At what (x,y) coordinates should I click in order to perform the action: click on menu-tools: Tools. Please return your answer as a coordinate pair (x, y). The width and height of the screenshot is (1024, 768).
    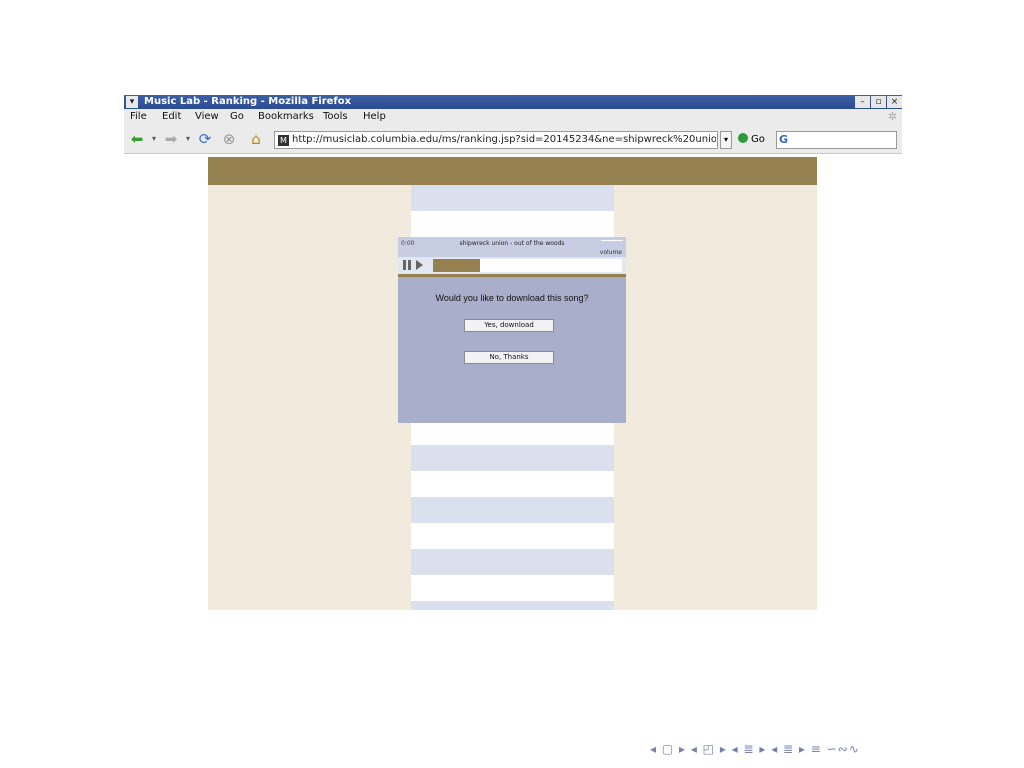
    Looking at the image, I should click on (335, 117).